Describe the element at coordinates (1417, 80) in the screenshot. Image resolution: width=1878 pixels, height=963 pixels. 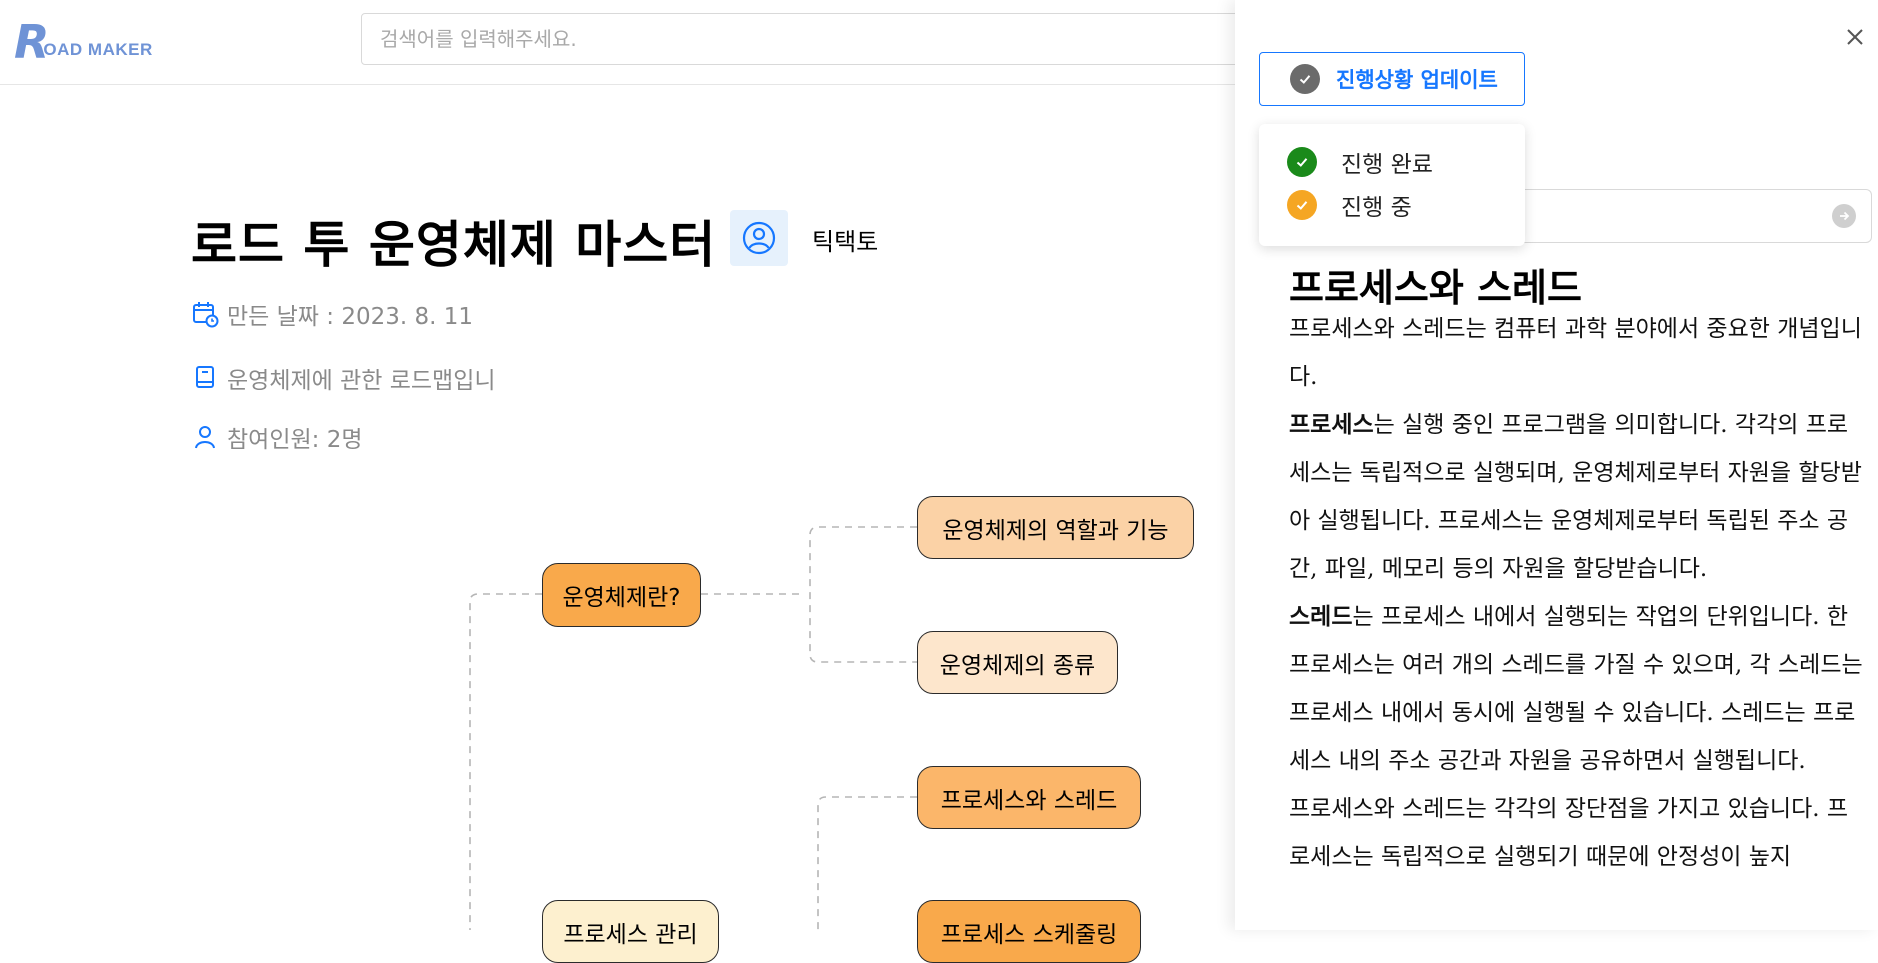
I see `progress-update-label: 진행상황 업데이트` at that location.